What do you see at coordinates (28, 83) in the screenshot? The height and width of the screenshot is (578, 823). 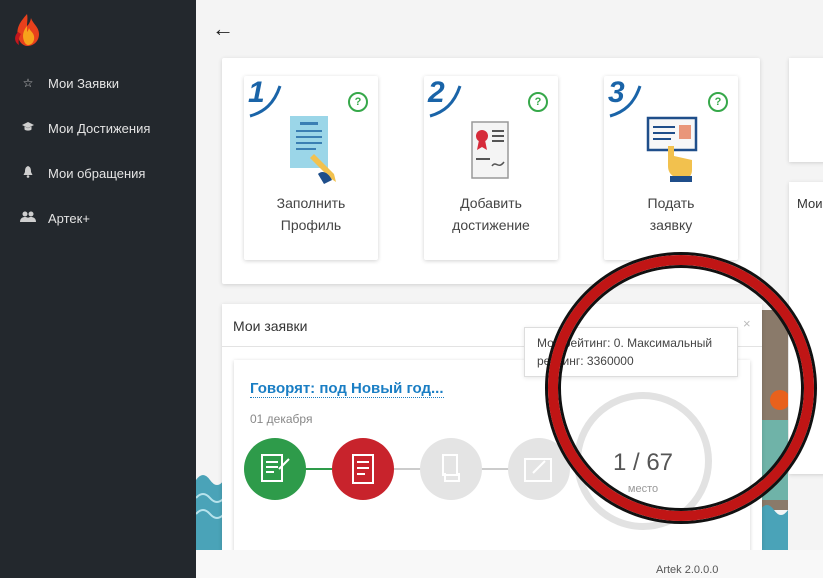 I see `star-icon: ☆` at bounding box center [28, 83].